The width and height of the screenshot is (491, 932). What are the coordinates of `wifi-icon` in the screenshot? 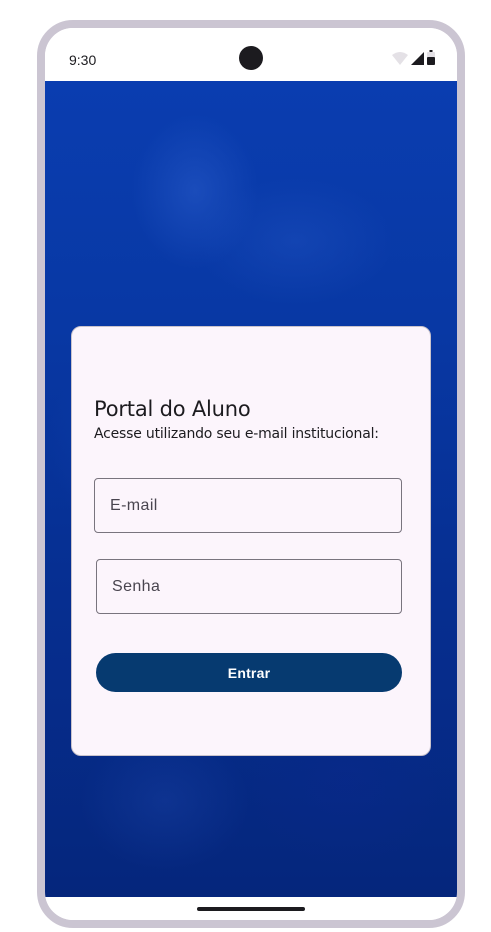 It's located at (400, 61).